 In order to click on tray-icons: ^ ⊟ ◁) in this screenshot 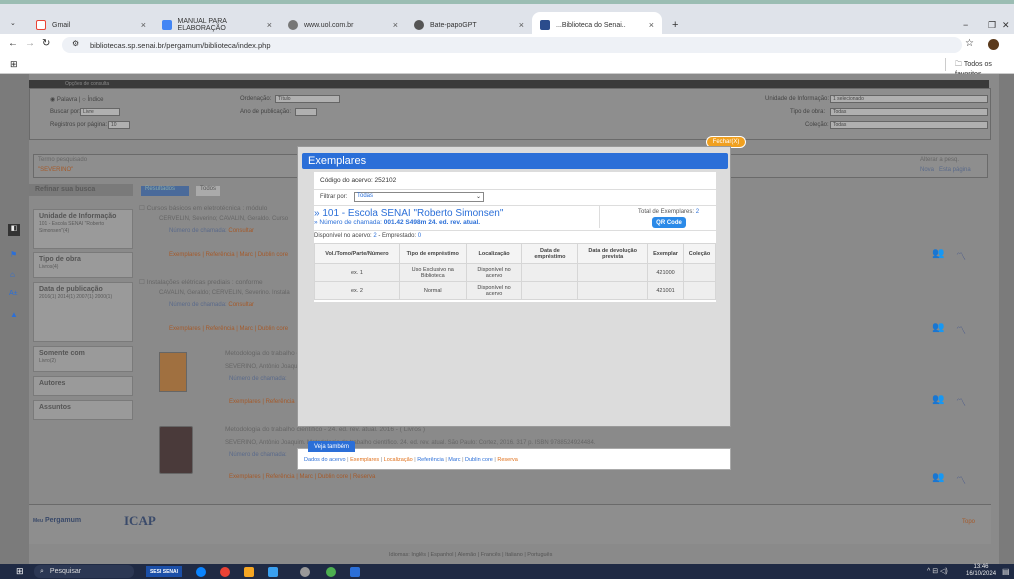, I will do `click(937, 571)`.